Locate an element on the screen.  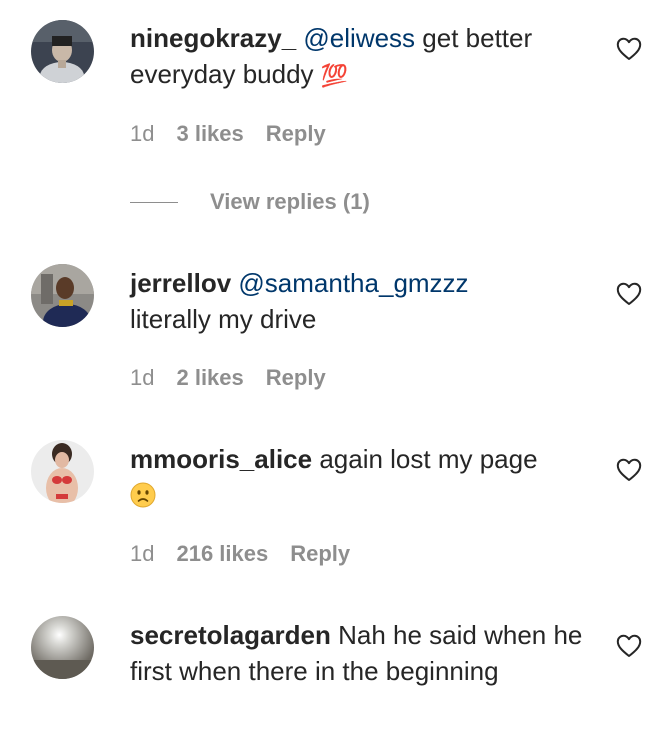
comment-mention: @eliwess is located at coordinates (359, 38).